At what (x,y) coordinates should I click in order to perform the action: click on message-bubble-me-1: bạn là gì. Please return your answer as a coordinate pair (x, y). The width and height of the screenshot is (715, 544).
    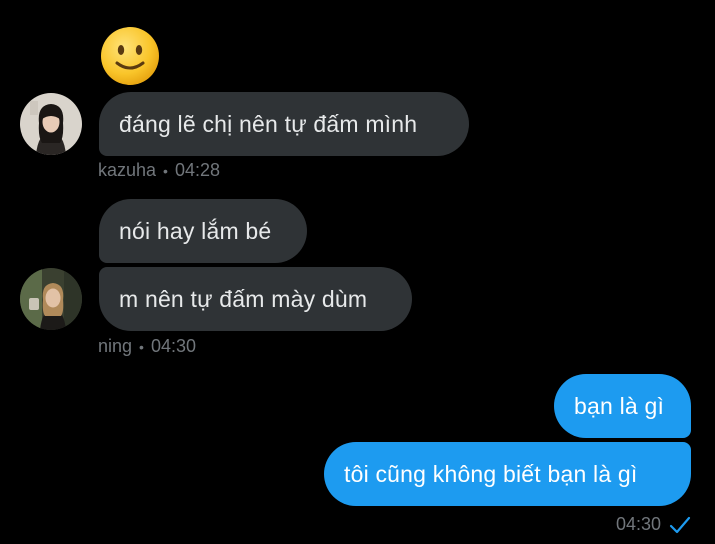
    Looking at the image, I should click on (622, 406).